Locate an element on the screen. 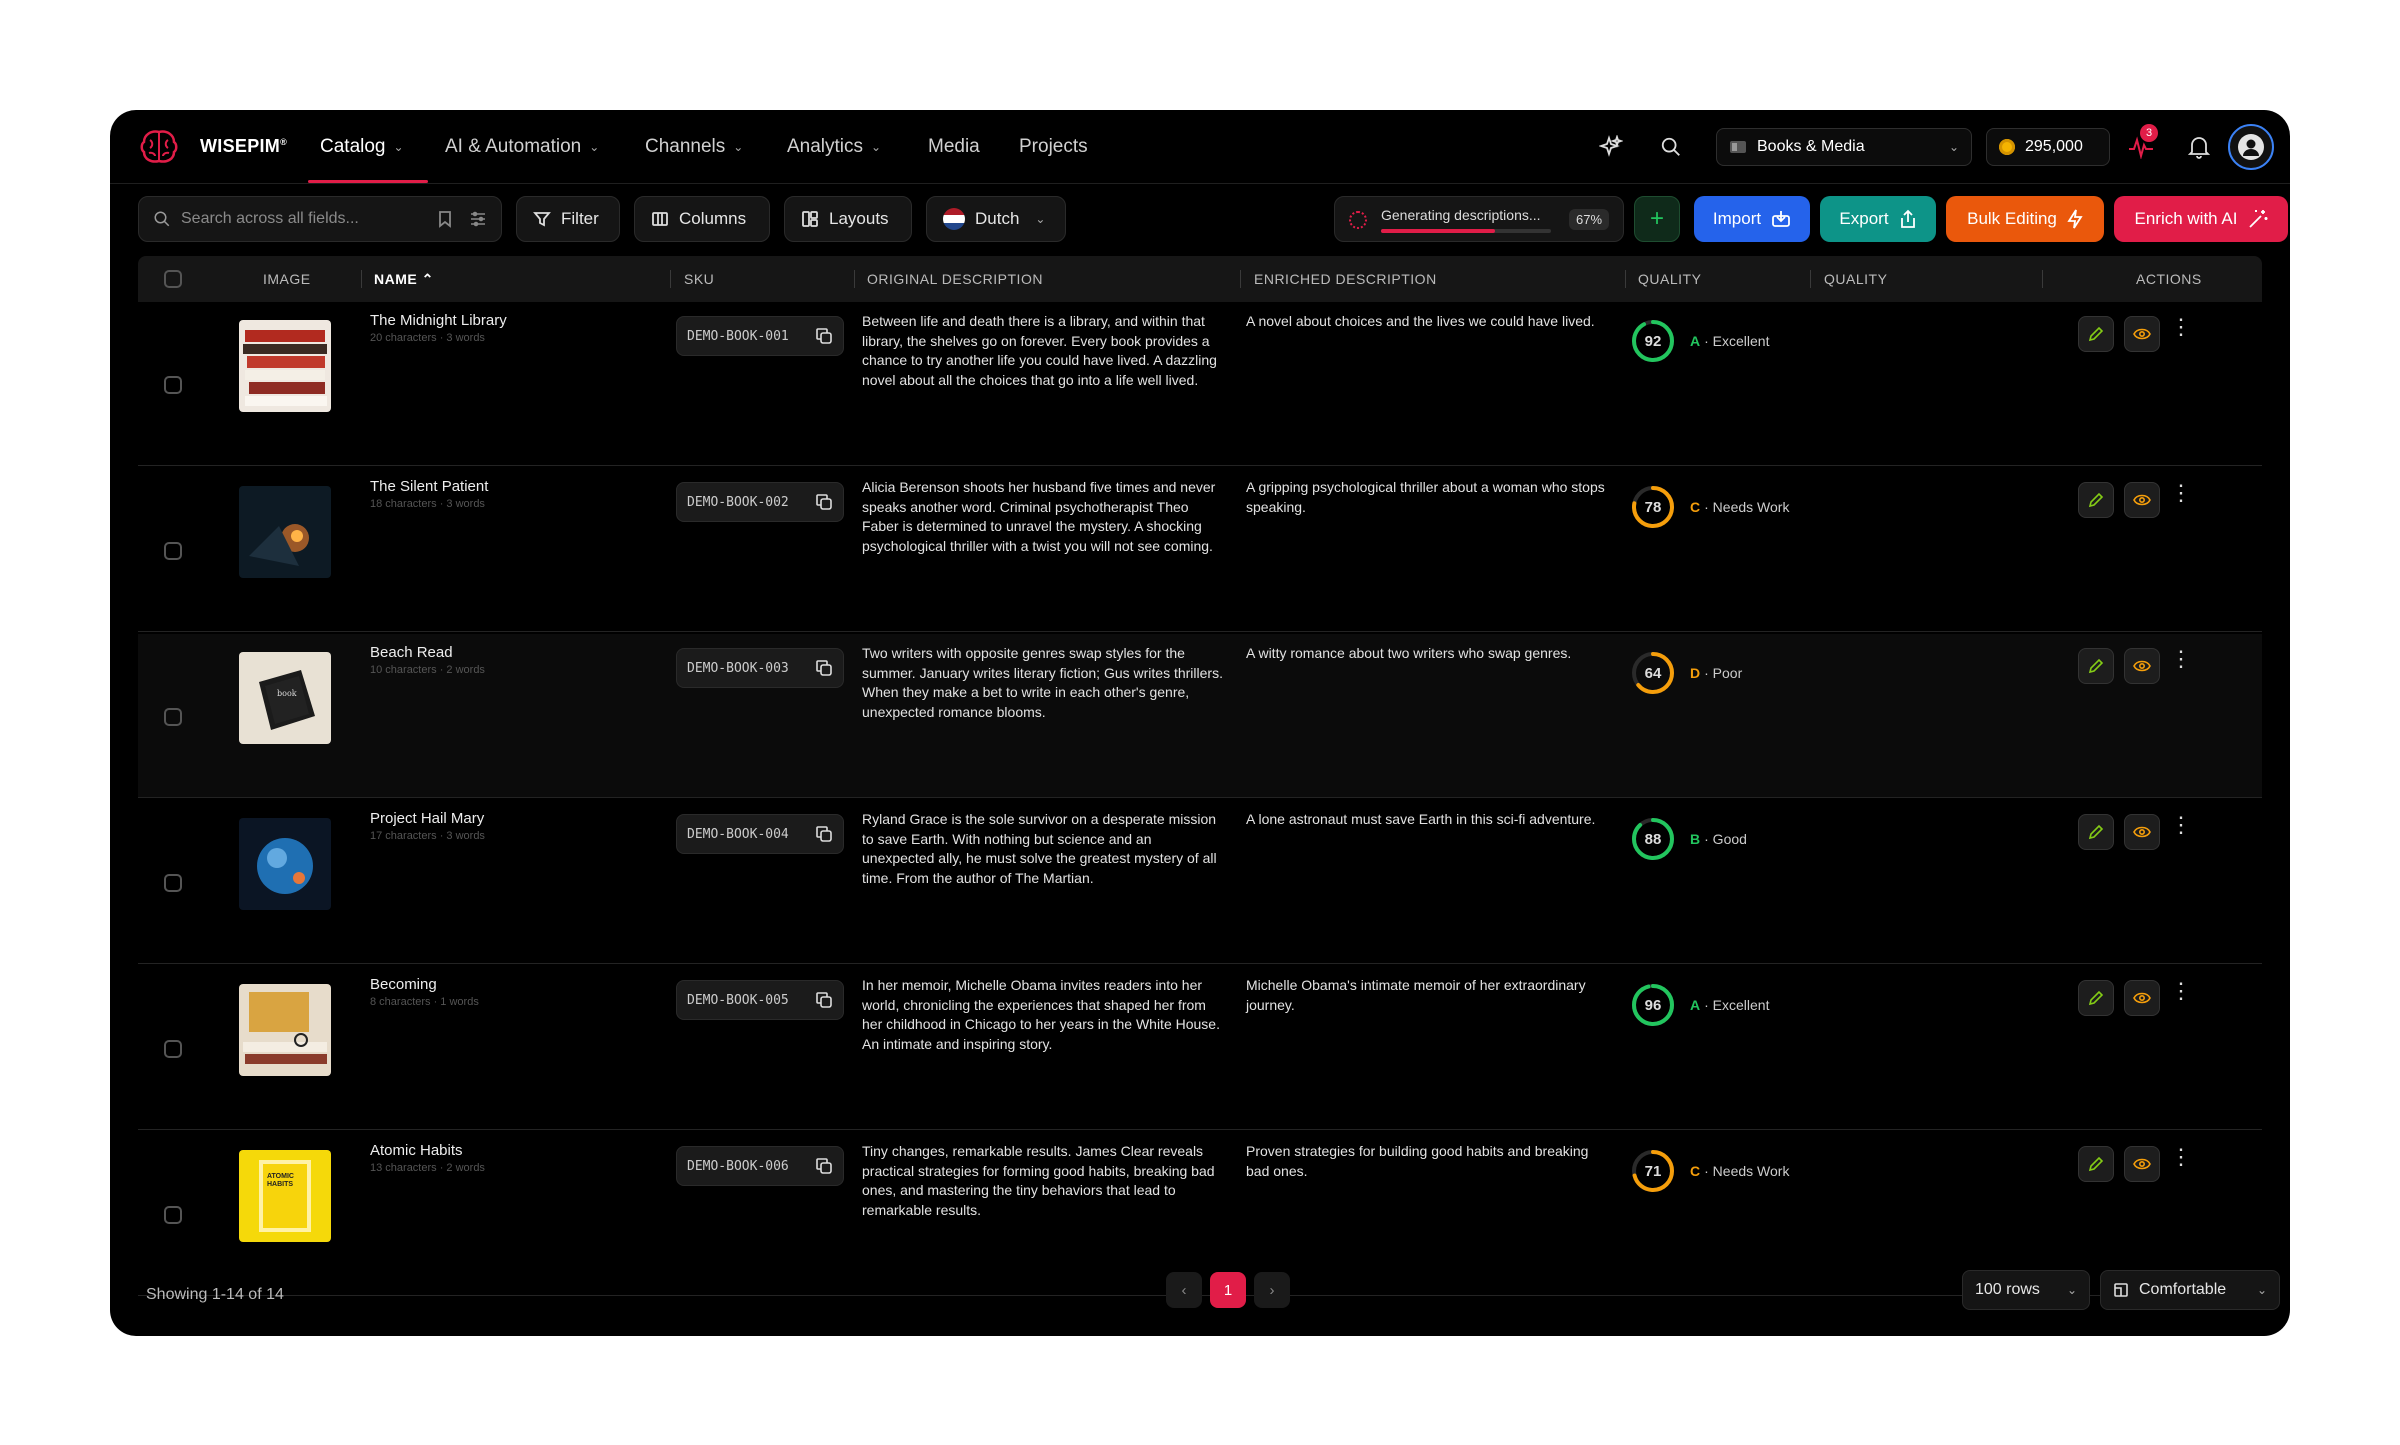 Image resolution: width=2400 pixels, height=1445 pixels. add-product-button: + is located at coordinates (1657, 219).